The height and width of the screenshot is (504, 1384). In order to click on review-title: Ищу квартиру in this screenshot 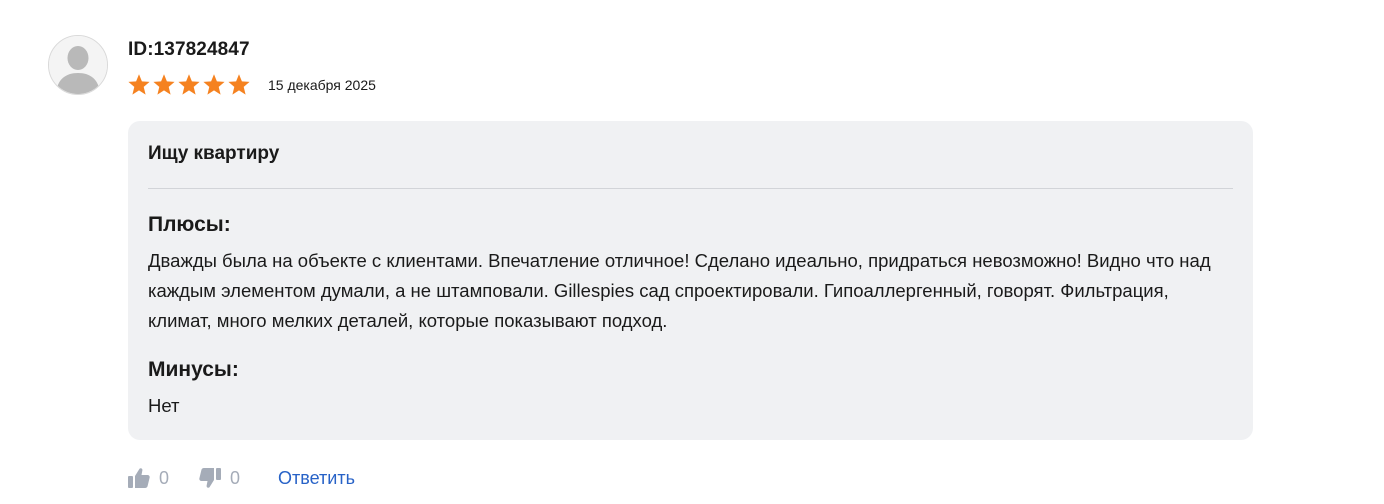, I will do `click(214, 153)`.